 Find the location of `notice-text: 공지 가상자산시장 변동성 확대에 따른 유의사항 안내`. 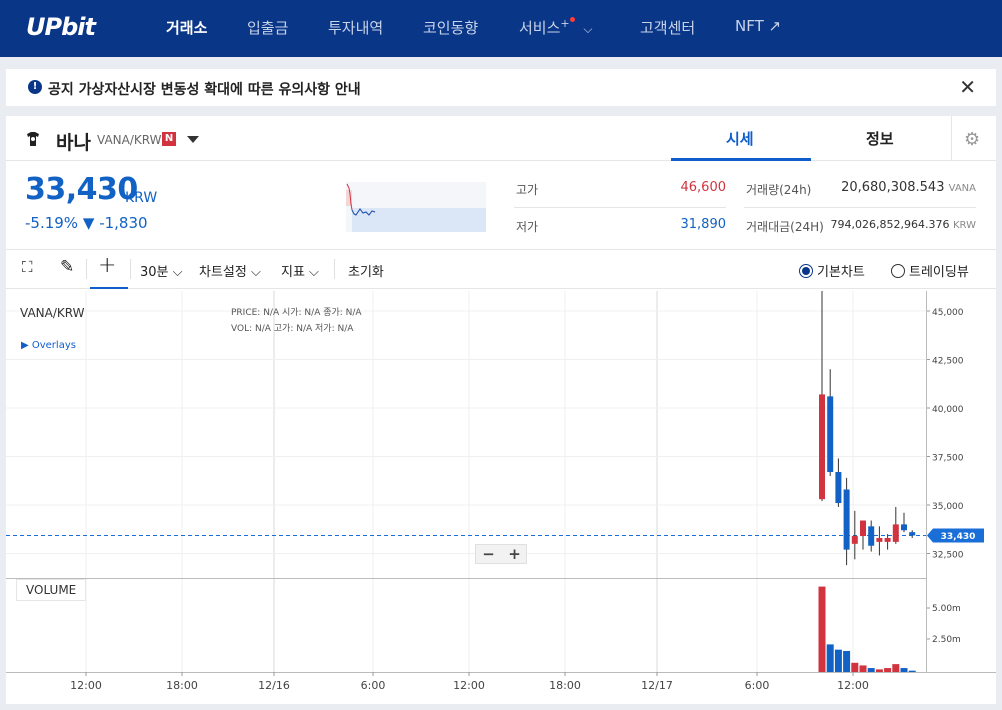

notice-text: 공지 가상자산시장 변동성 확대에 따른 유의사항 안내 is located at coordinates (204, 89).